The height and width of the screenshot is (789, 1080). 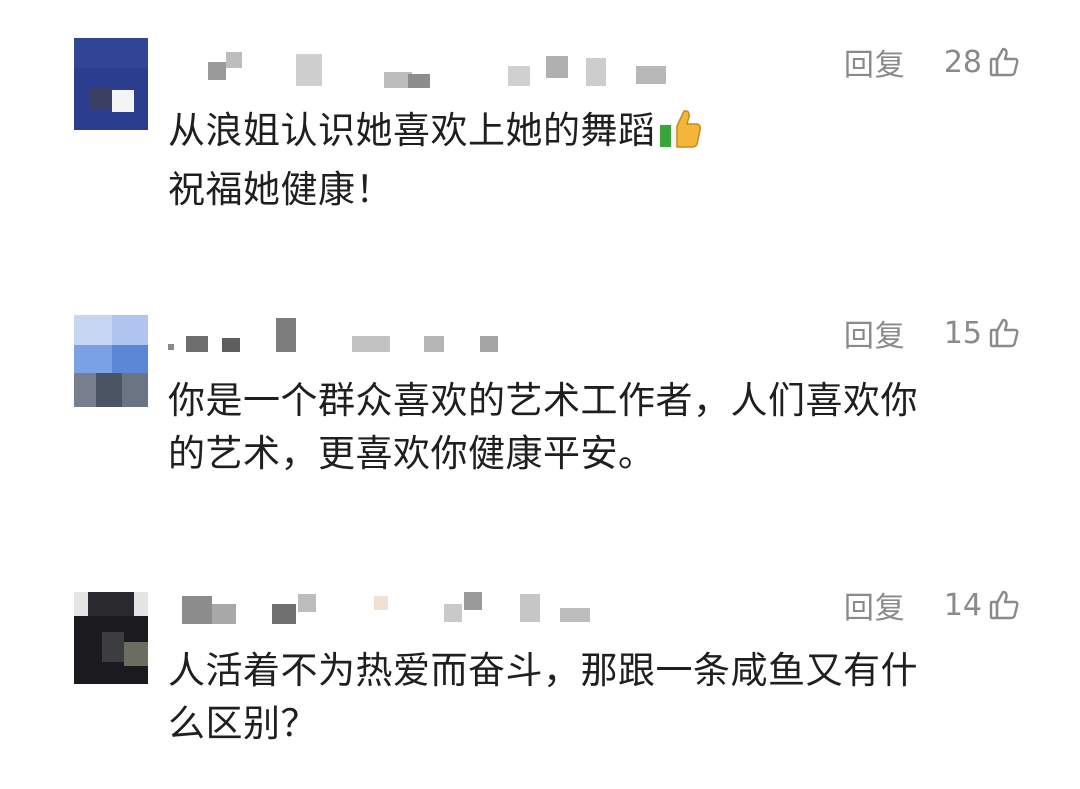 I want to click on comment-line: 你是一个群众喜欢的艺术工作者，人们喜欢你, so click(x=543, y=400).